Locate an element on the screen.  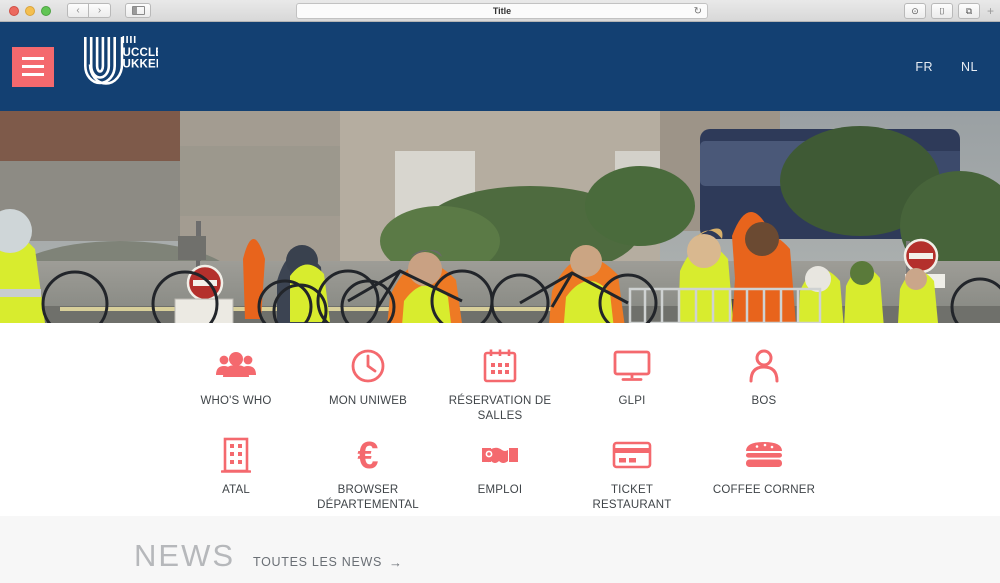
news-header: NEWS TOUTES LES NEWS → is located at coordinates (500, 556).